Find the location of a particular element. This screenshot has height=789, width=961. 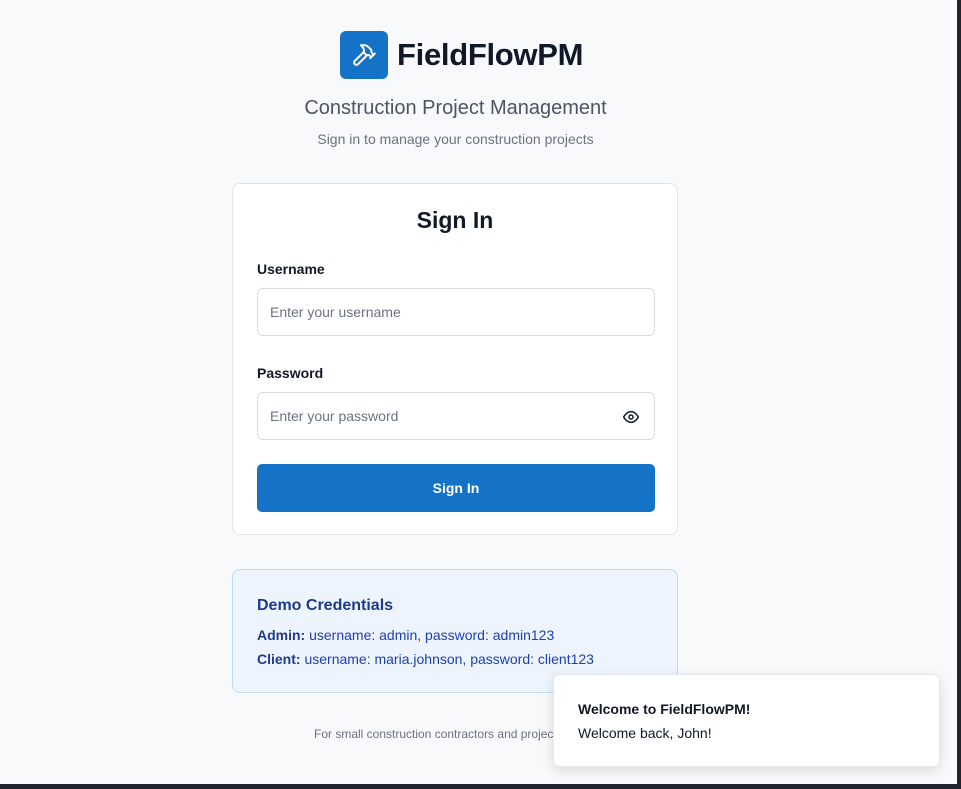

app-name: FieldFlowPM is located at coordinates (490, 54).